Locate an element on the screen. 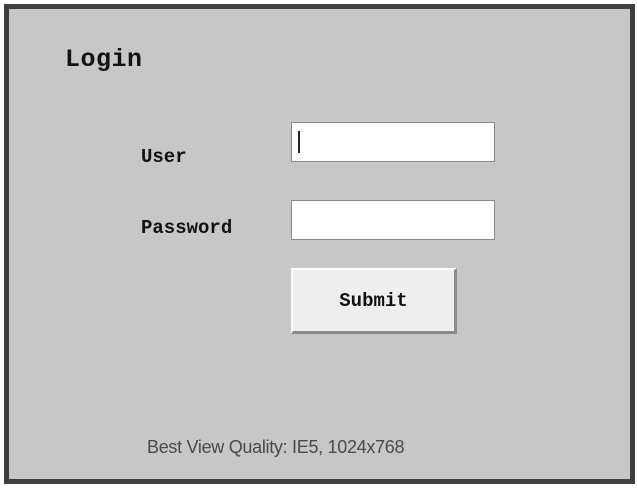  password-input is located at coordinates (393, 220).